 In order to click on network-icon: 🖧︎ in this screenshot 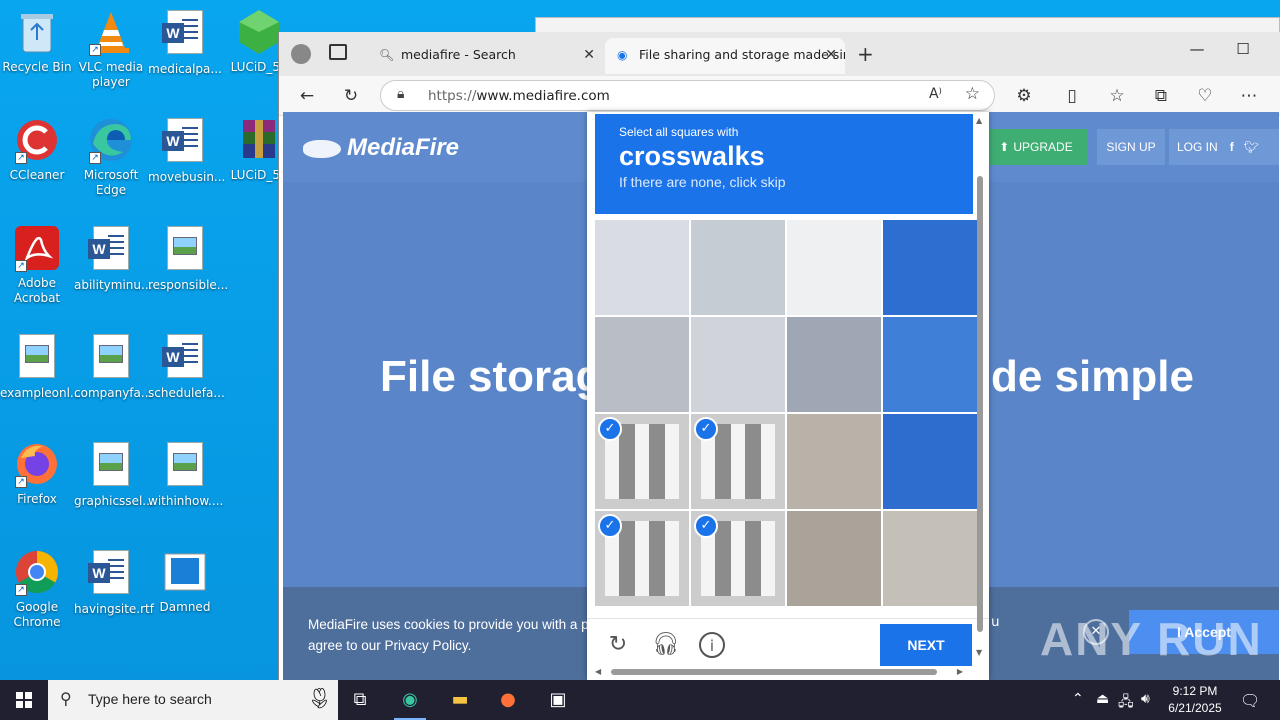, I will do `click(1126, 703)`.